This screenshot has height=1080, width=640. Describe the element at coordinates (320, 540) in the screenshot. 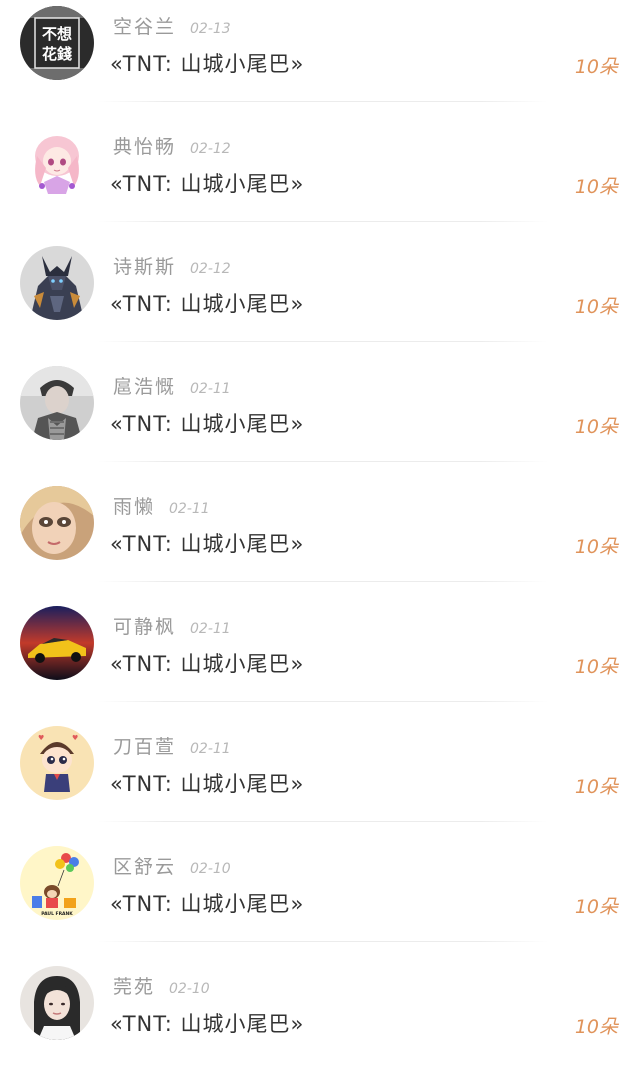

I see `list-item: 雨懒 02-11 «TNT: 山城小尾巴» 10朵` at that location.